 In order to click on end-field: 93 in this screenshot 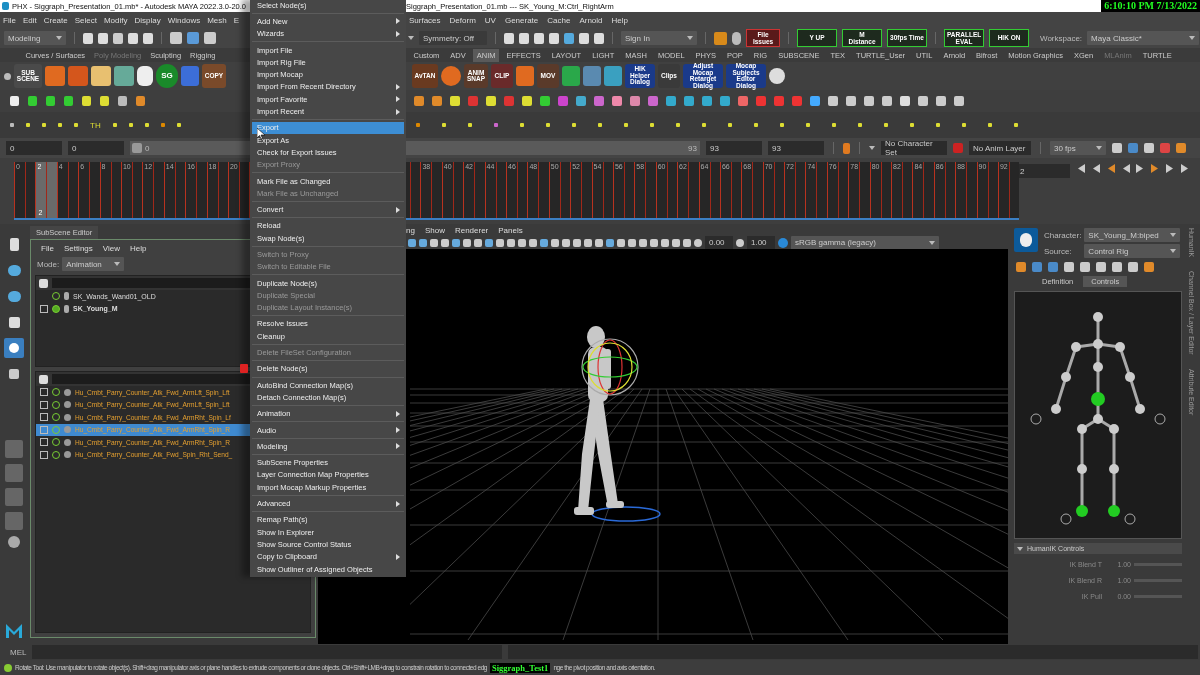, I will do `click(796, 148)`.